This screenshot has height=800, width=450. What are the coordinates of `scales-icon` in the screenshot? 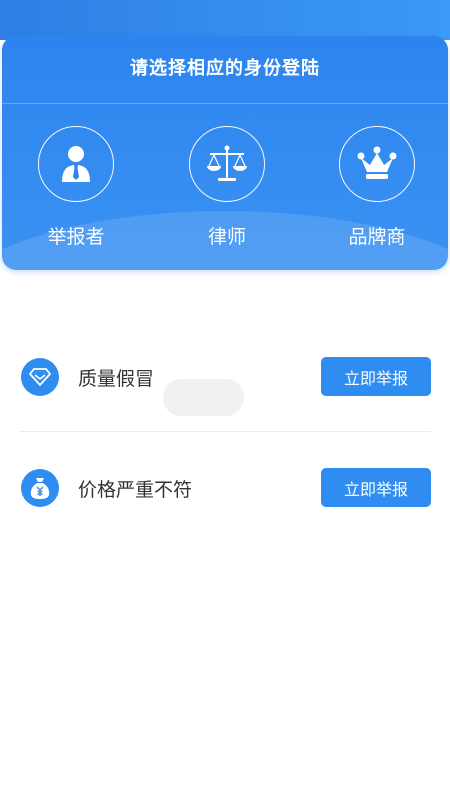 It's located at (227, 163).